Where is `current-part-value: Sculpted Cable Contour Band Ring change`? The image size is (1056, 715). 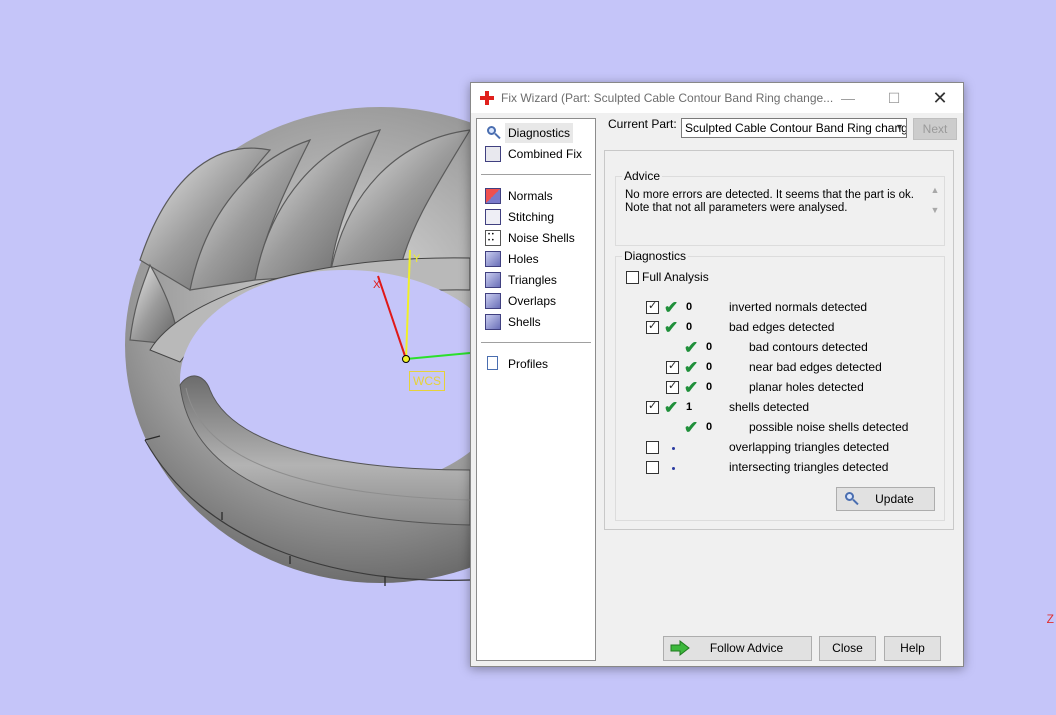 current-part-value: Sculpted Cable Contour Band Ring change is located at coordinates (796, 128).